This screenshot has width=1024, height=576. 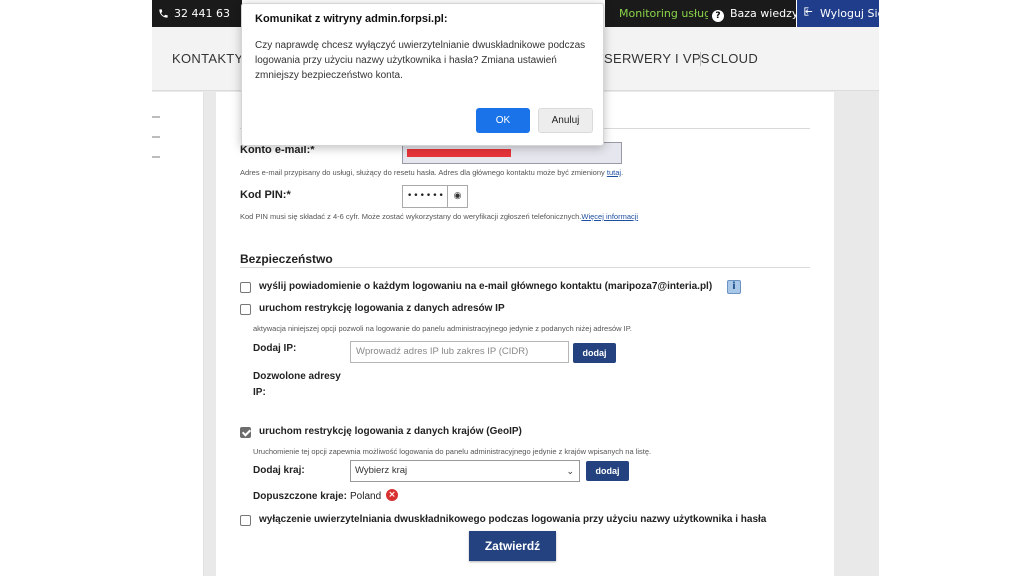 I want to click on ip-restrict-checkbox, so click(x=245, y=309).